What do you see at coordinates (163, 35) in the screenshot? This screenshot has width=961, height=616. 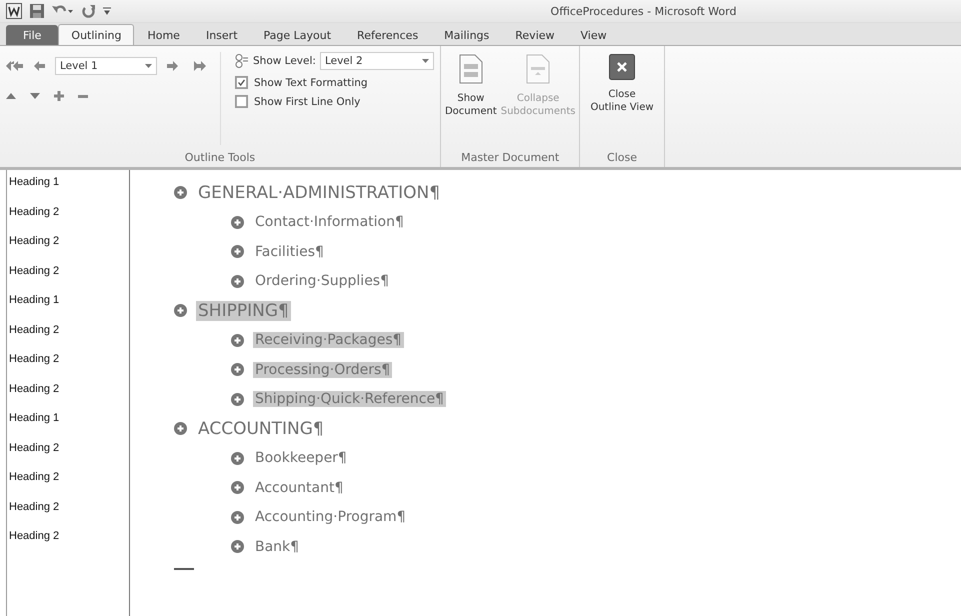 I see `ribbon-tab: Home` at bounding box center [163, 35].